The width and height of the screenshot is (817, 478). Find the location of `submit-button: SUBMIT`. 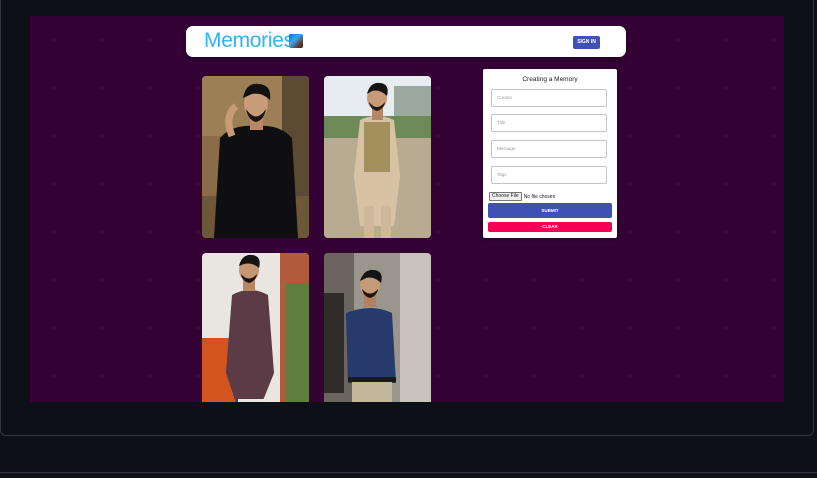

submit-button: SUBMIT is located at coordinates (550, 210).